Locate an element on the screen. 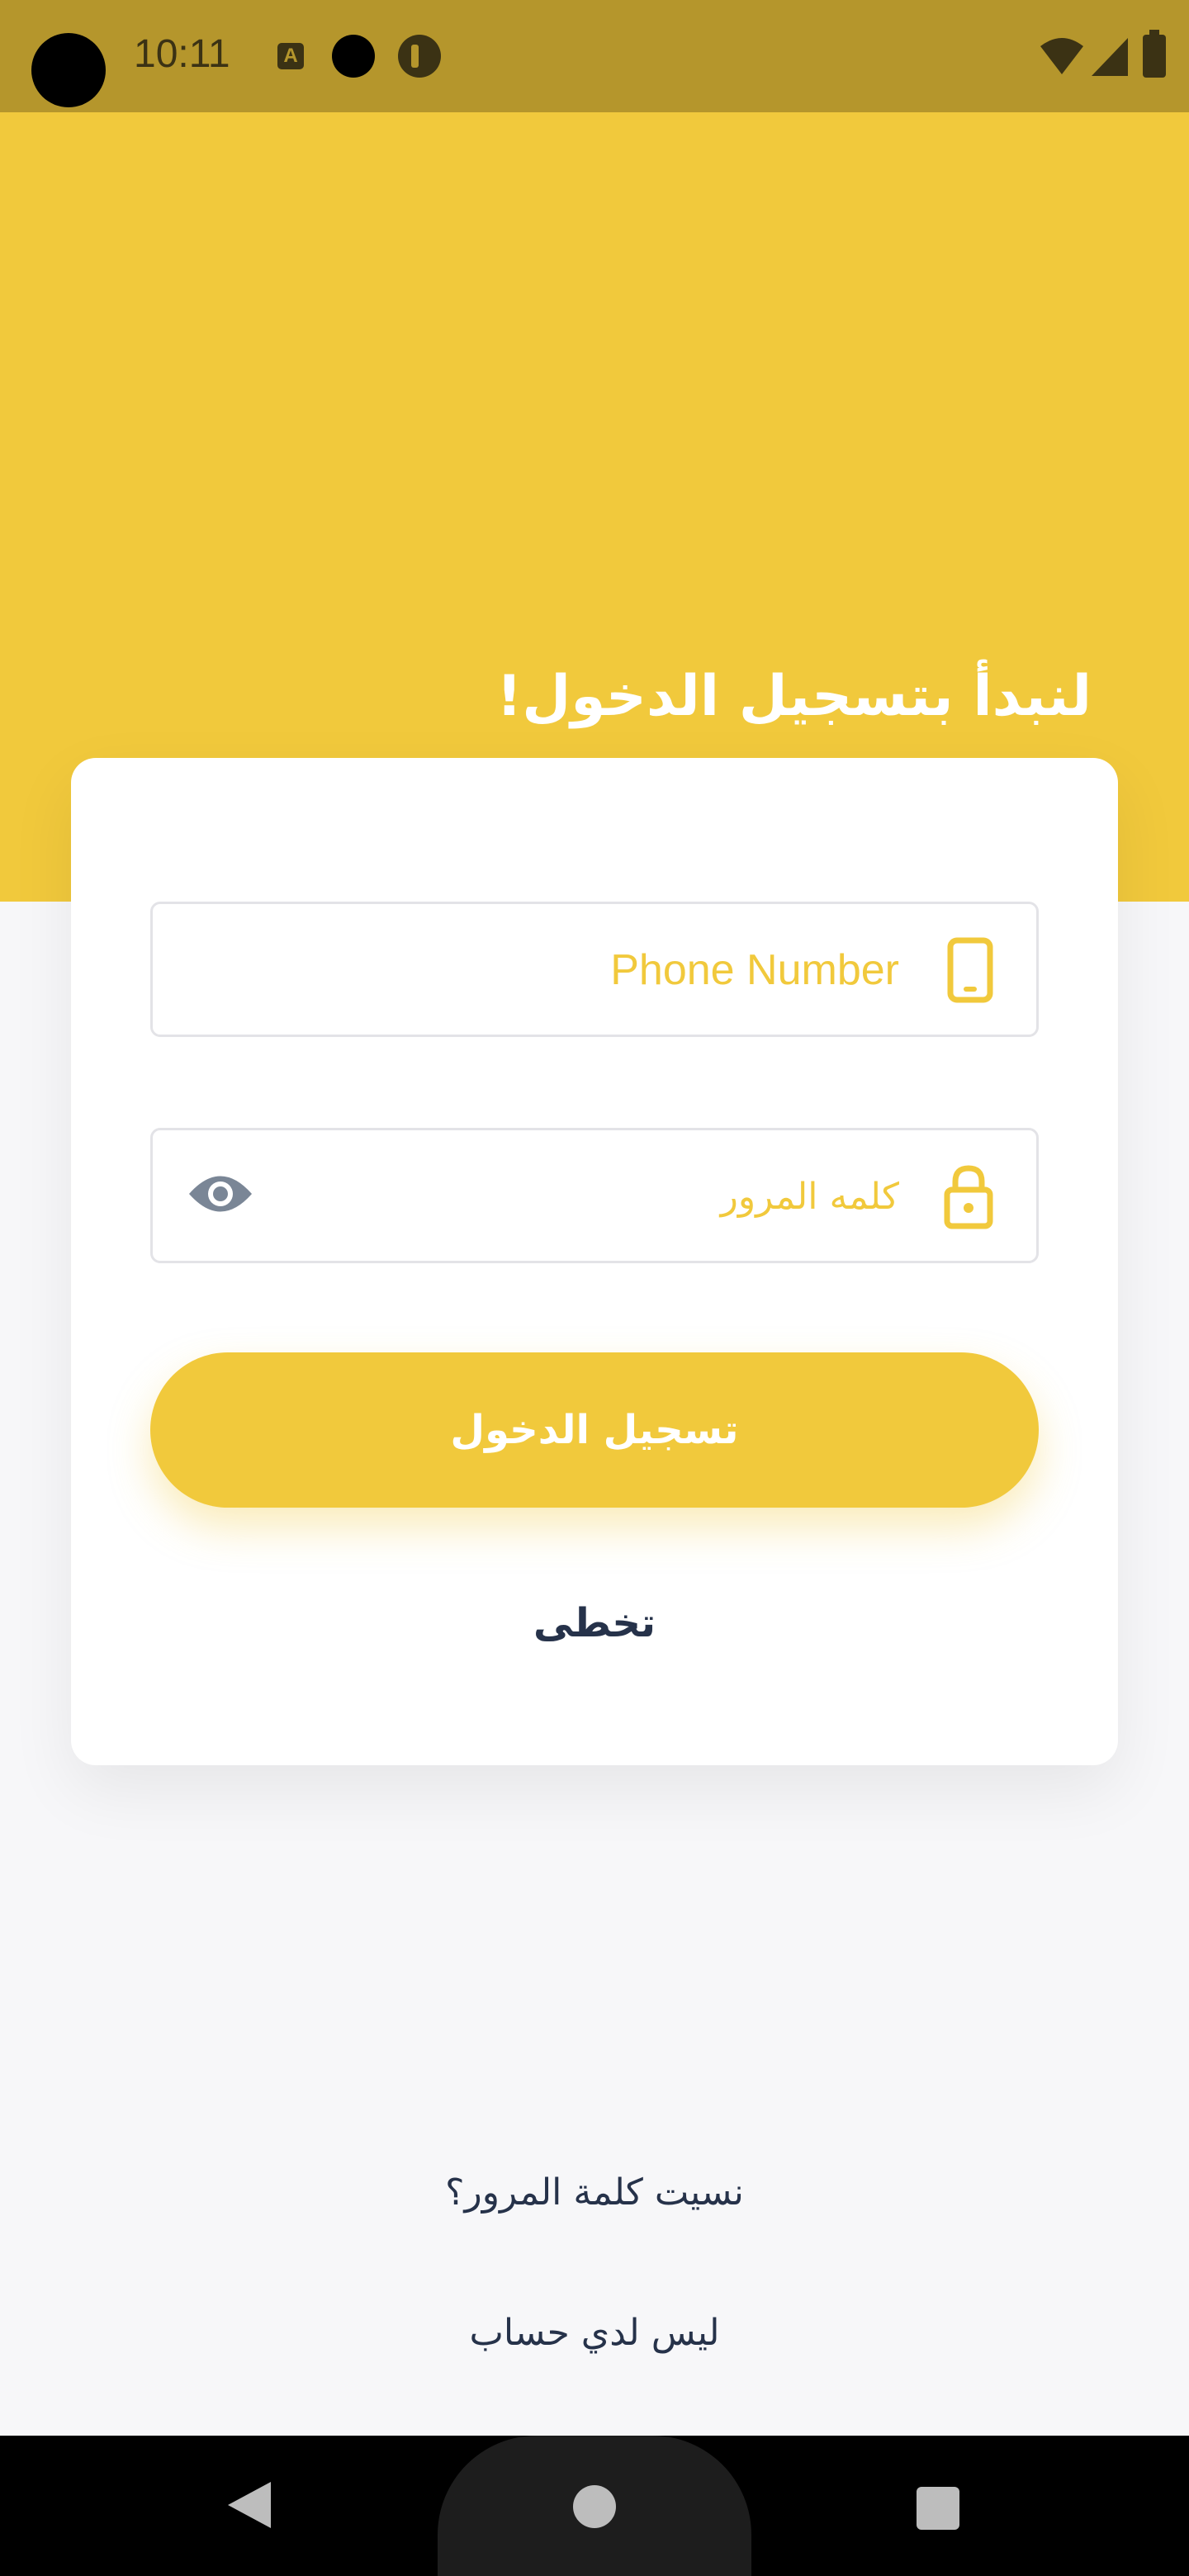  forgot-password-link: نسيت كلمة المرور؟ is located at coordinates (594, 2192).